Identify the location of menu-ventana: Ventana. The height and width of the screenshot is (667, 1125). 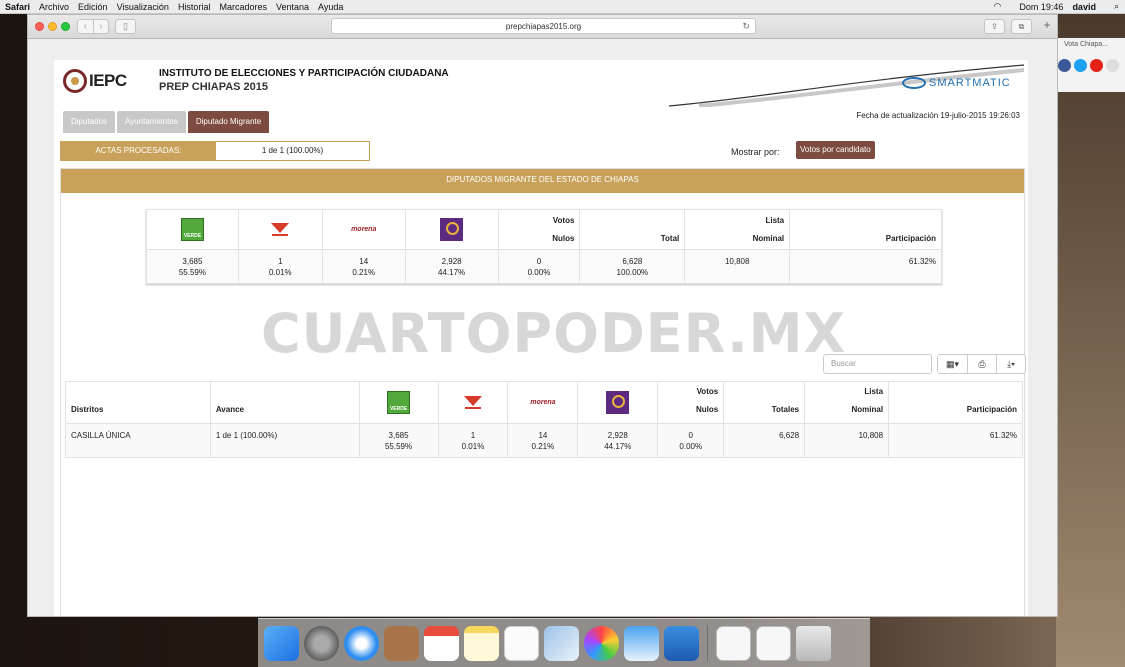
(292, 7).